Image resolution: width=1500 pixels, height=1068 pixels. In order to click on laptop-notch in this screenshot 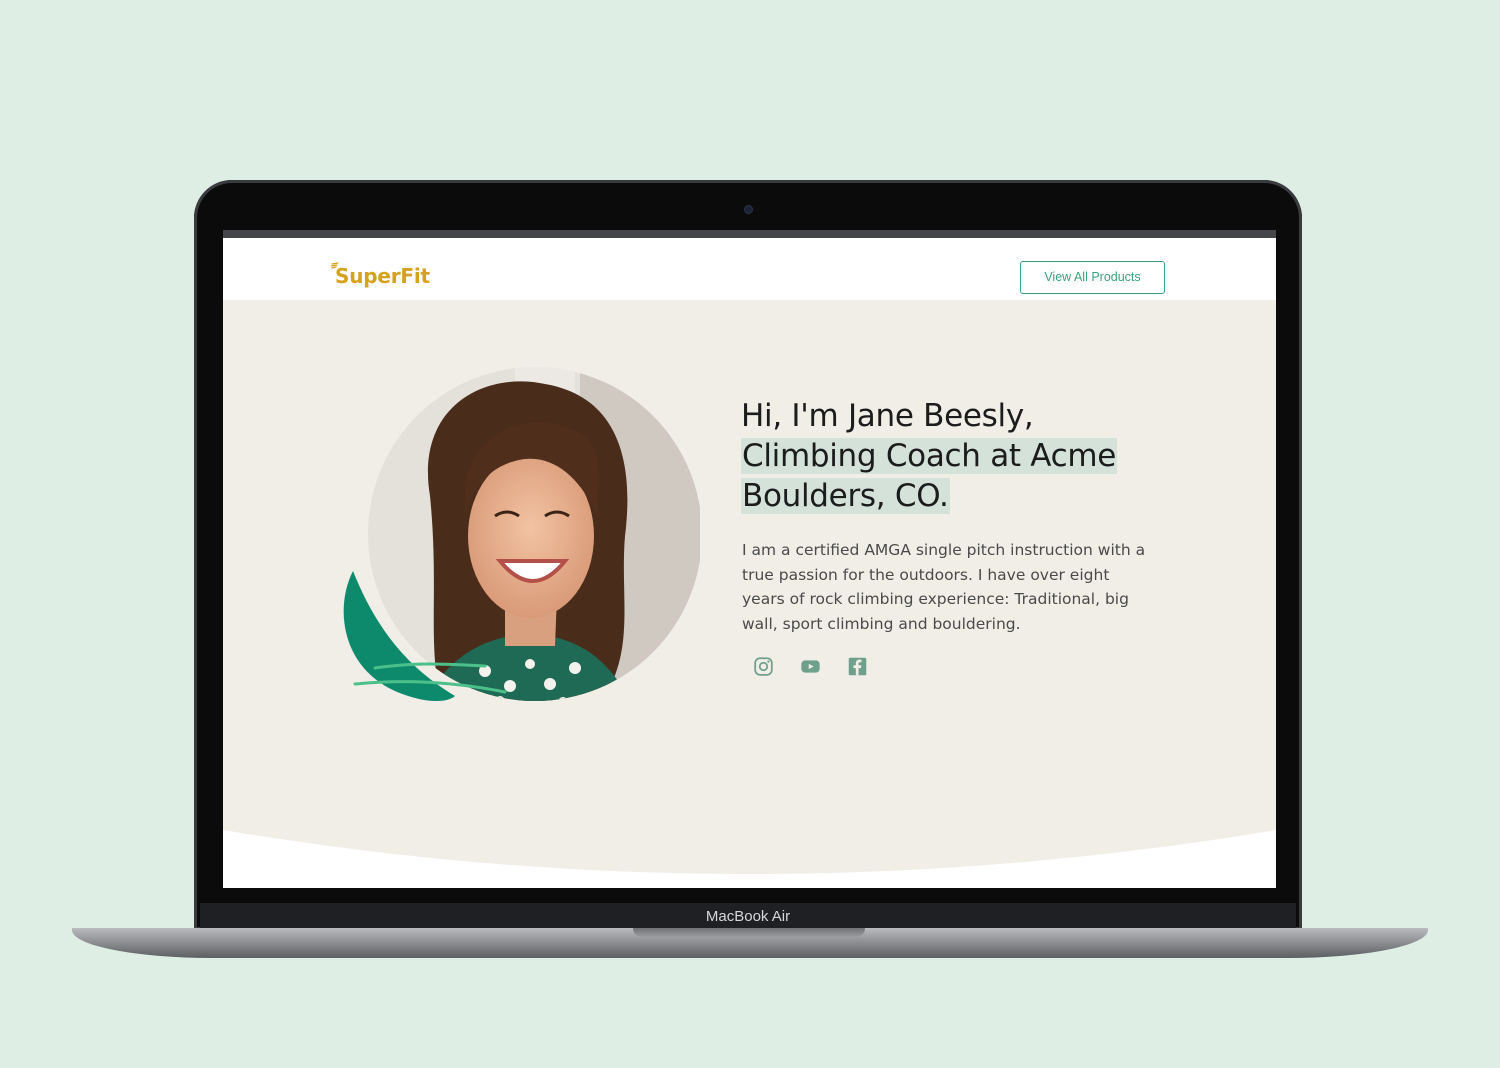, I will do `click(749, 932)`.